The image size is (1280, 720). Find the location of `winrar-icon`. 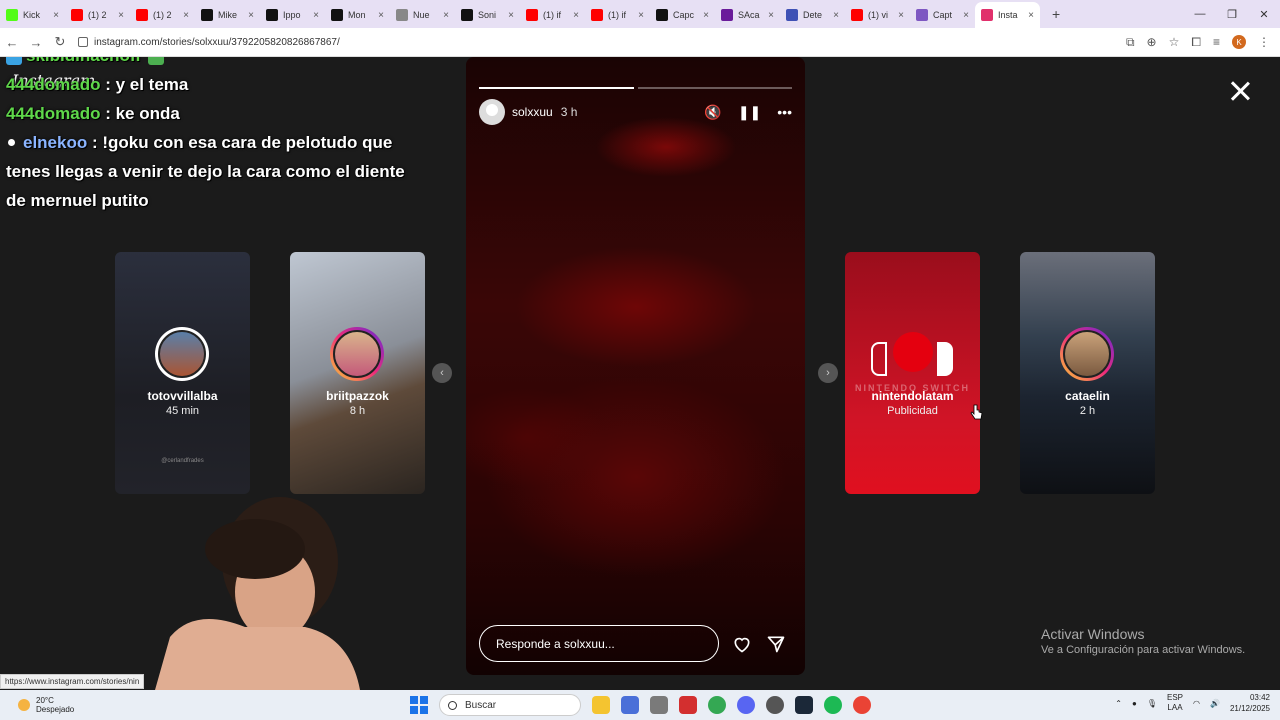

winrar-icon is located at coordinates (688, 705).